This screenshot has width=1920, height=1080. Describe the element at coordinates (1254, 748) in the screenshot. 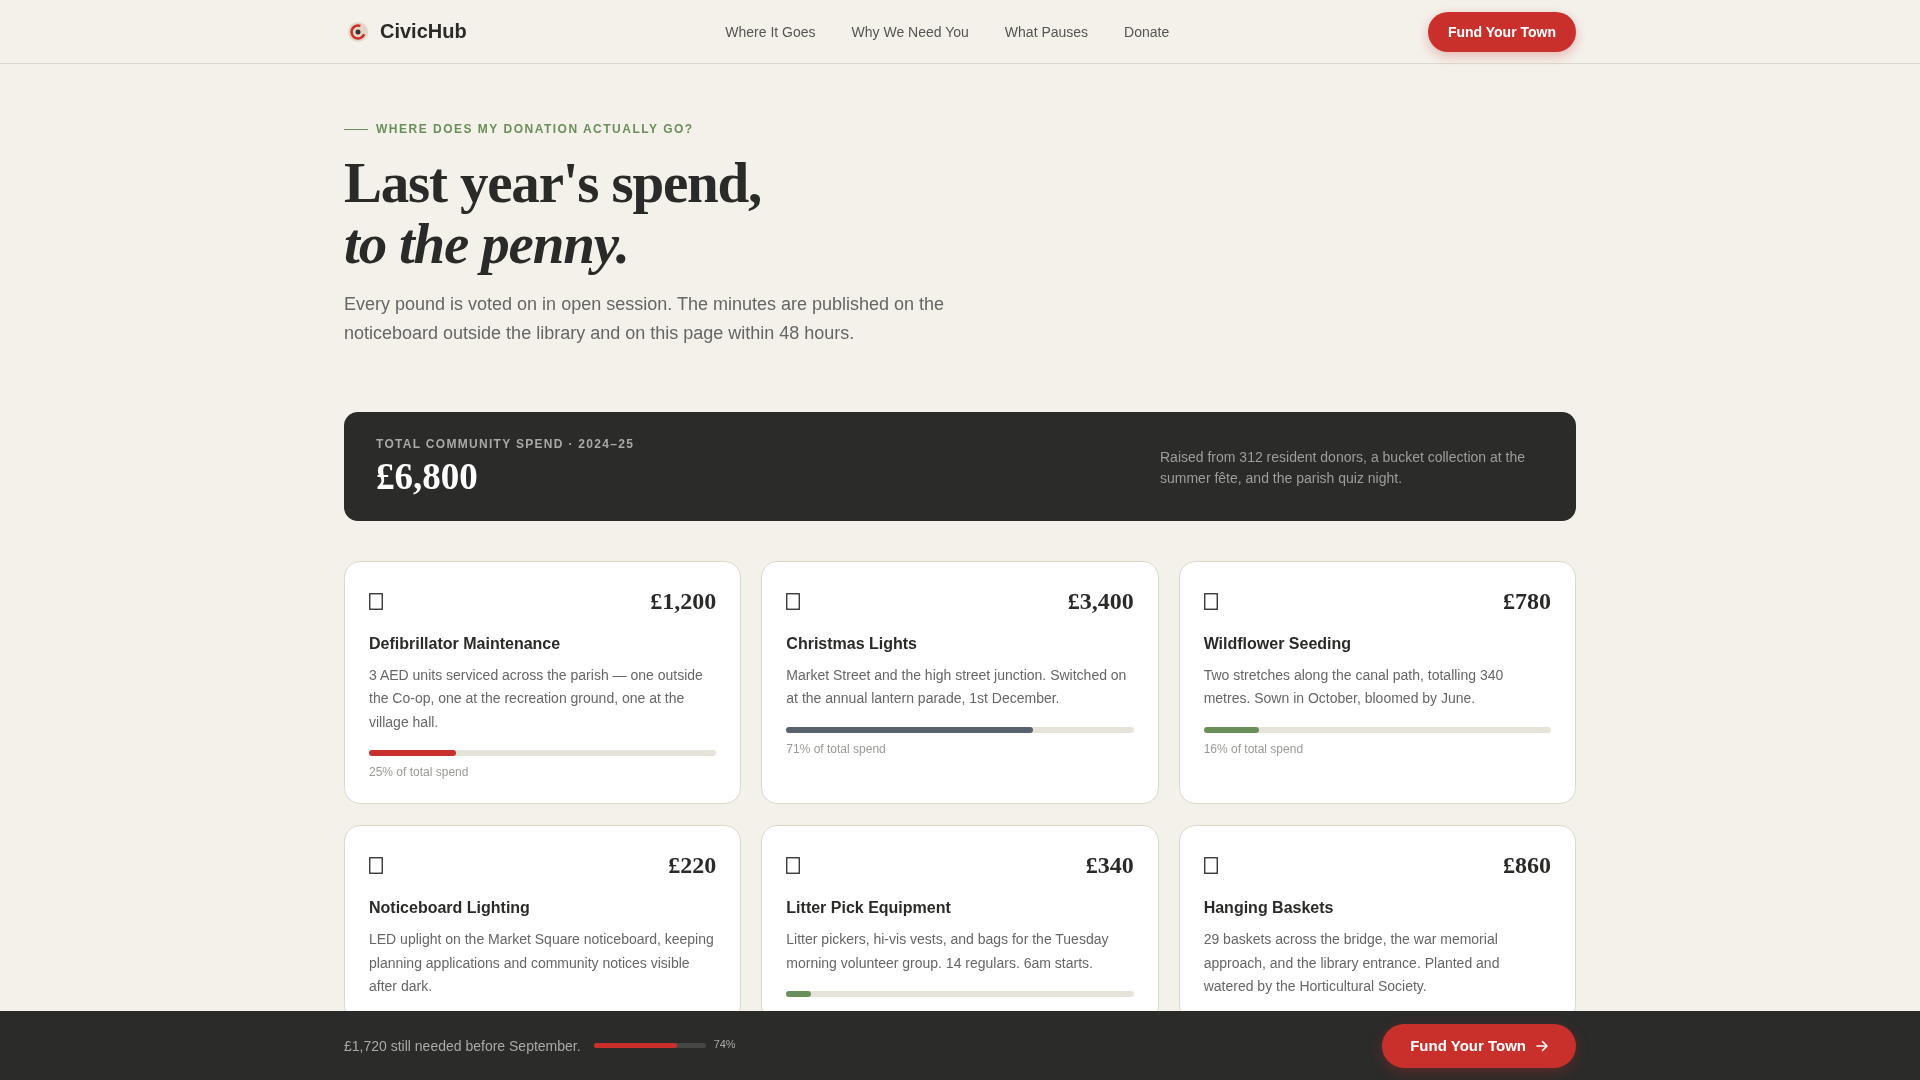

I see `share-label: 16% of total spend` at that location.